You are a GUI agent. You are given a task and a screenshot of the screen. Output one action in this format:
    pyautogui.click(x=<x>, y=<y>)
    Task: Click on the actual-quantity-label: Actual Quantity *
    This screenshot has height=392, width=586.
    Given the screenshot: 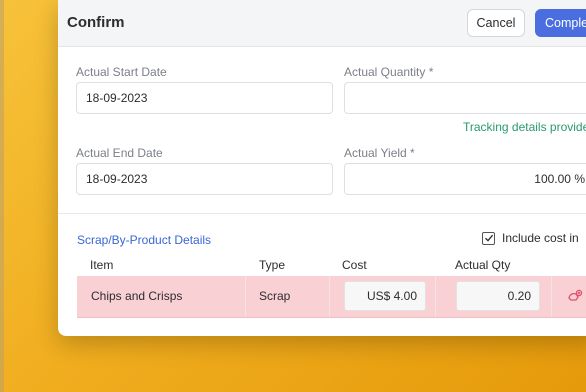 What is the action you would take?
    pyautogui.click(x=389, y=72)
    